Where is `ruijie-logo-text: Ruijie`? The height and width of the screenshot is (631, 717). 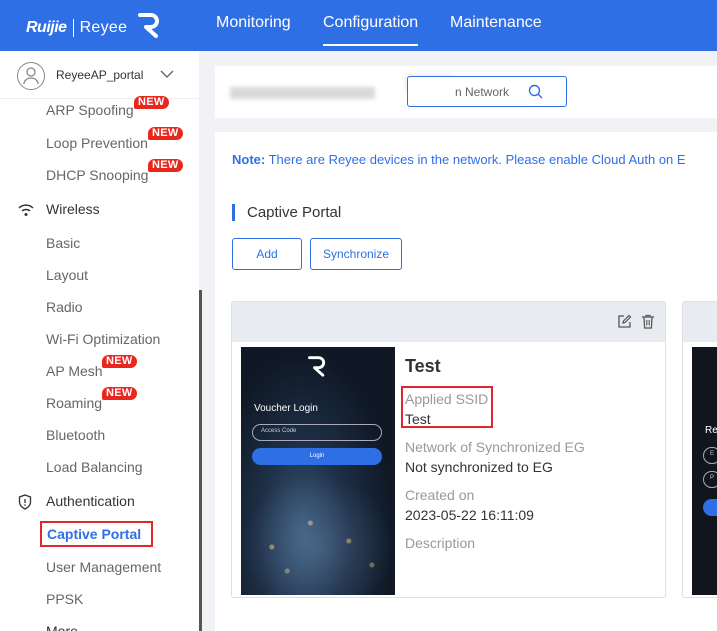 ruijie-logo-text: Ruijie is located at coordinates (46, 27).